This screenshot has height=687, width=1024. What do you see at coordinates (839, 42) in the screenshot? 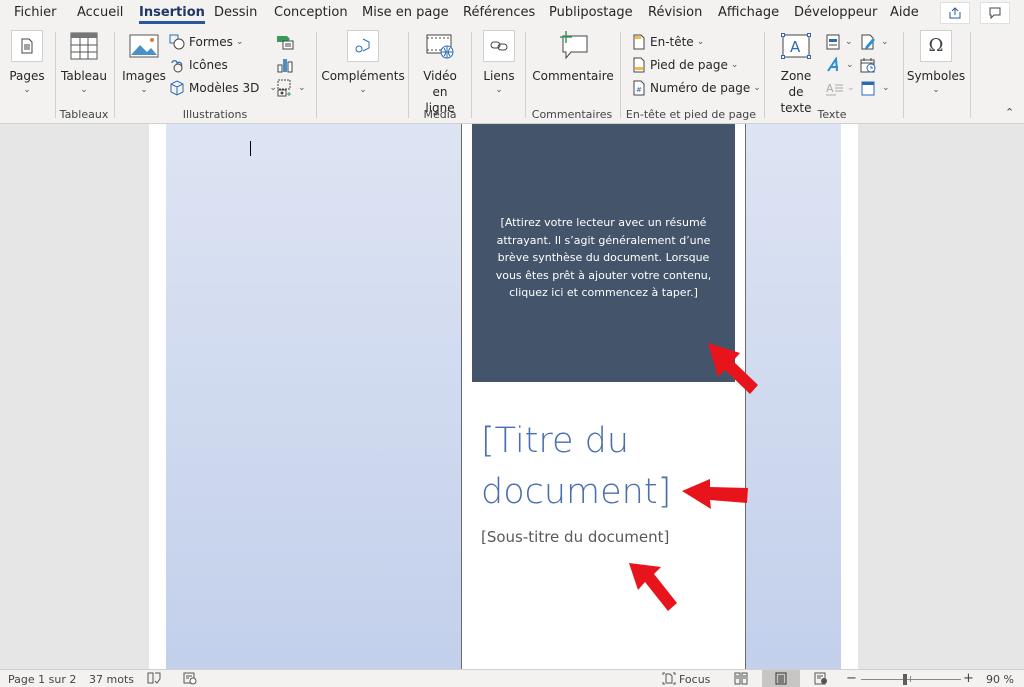
I see `quick-parts-button: ⌄` at bounding box center [839, 42].